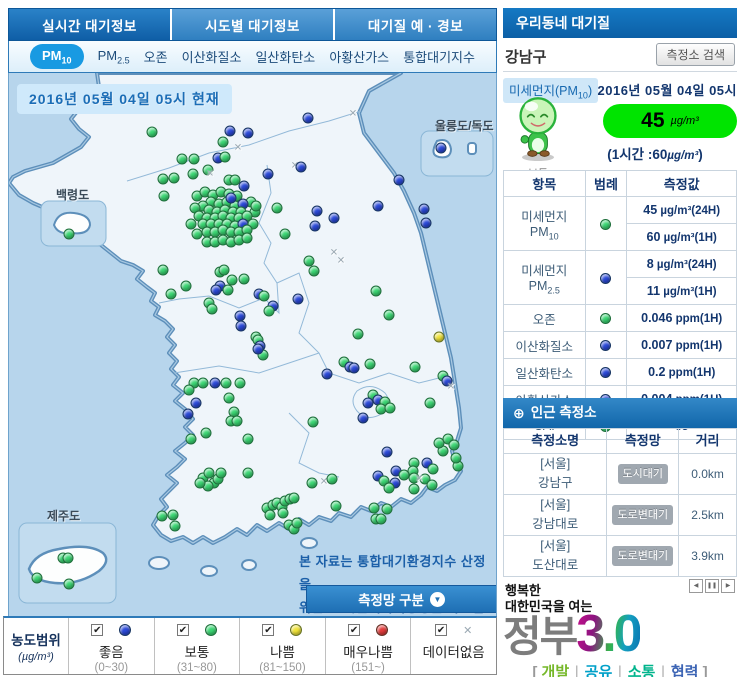 This screenshot has height=677, width=740. Describe the element at coordinates (285, 56) in the screenshot. I see `pollutant-tab: 일산화탄소` at that location.